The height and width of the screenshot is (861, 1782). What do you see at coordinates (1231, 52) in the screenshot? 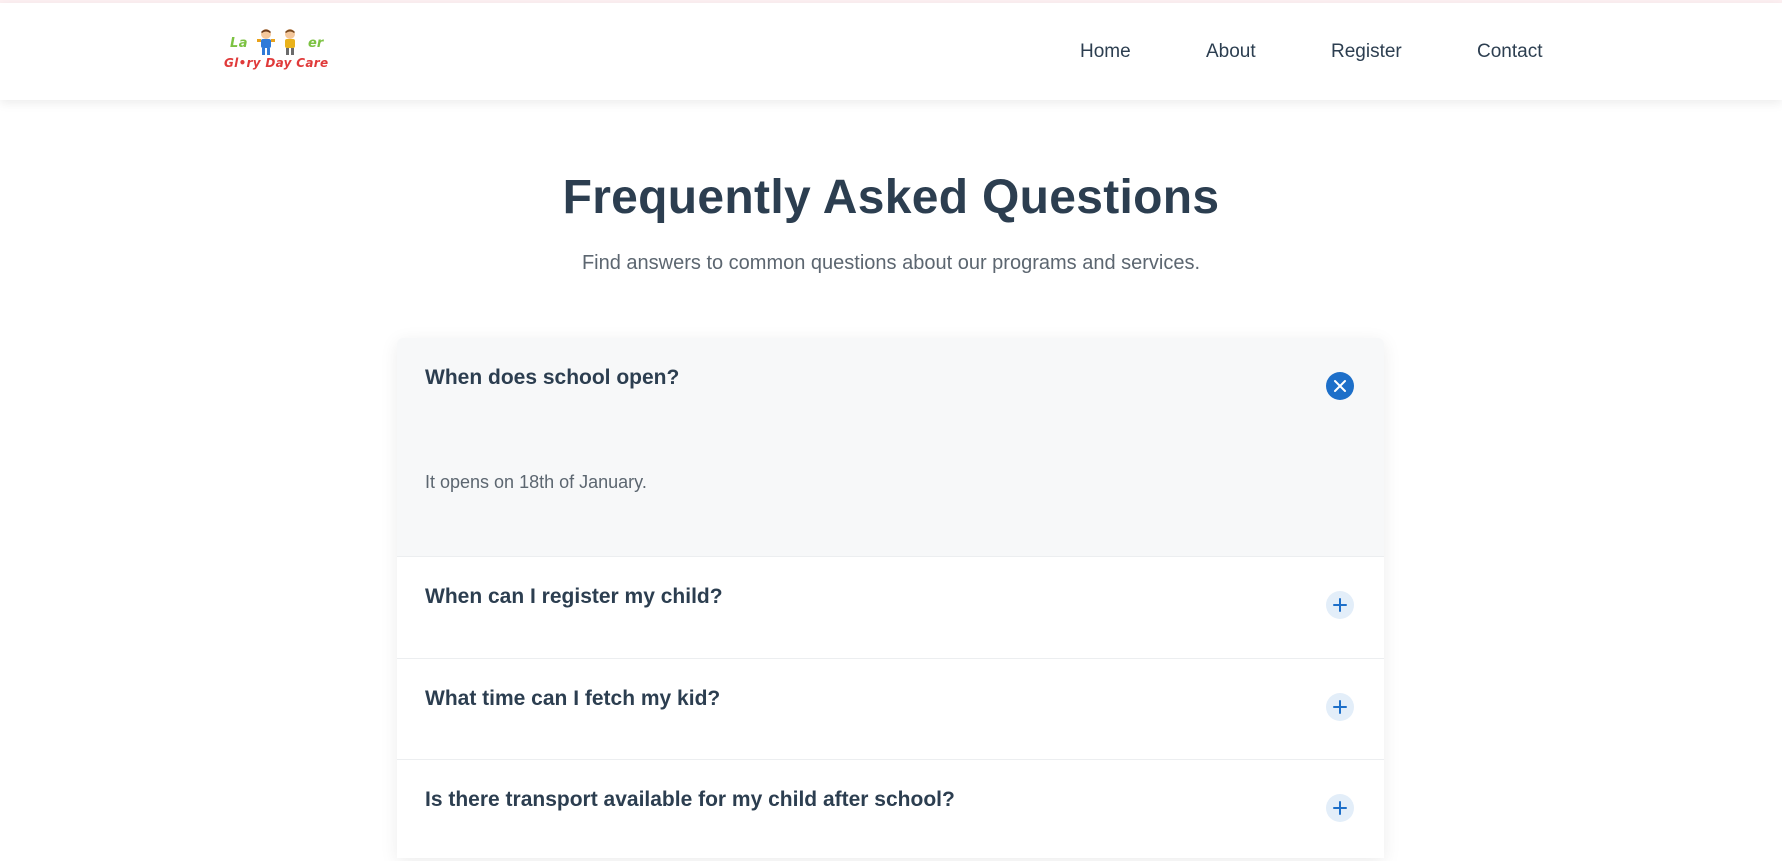
I see `nav-link-about: About` at bounding box center [1231, 52].